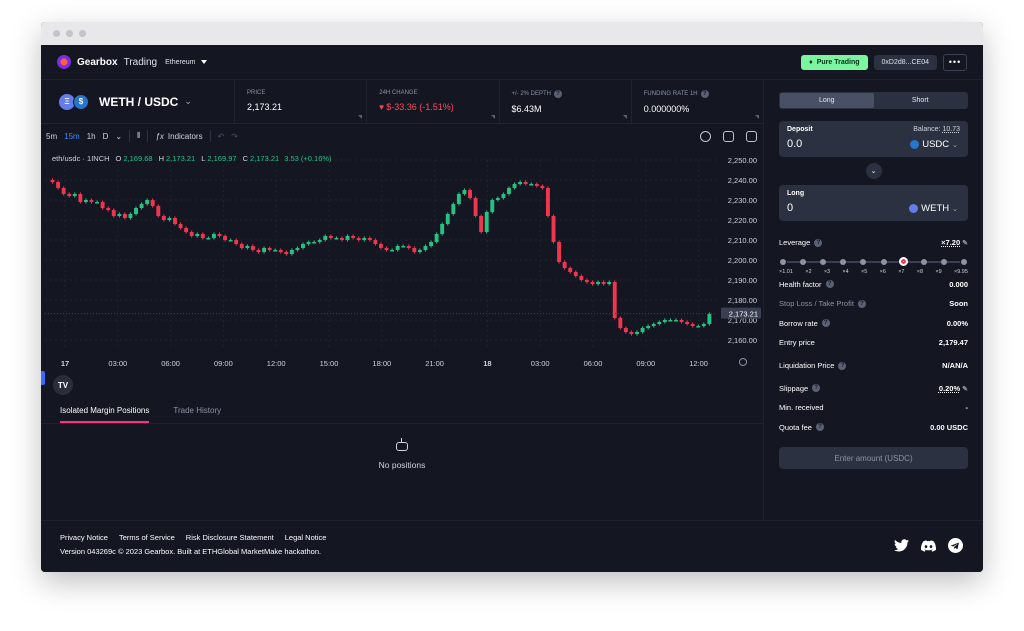  What do you see at coordinates (953, 388) in the screenshot?
I see `slippage-value: 0.20% ✎` at bounding box center [953, 388].